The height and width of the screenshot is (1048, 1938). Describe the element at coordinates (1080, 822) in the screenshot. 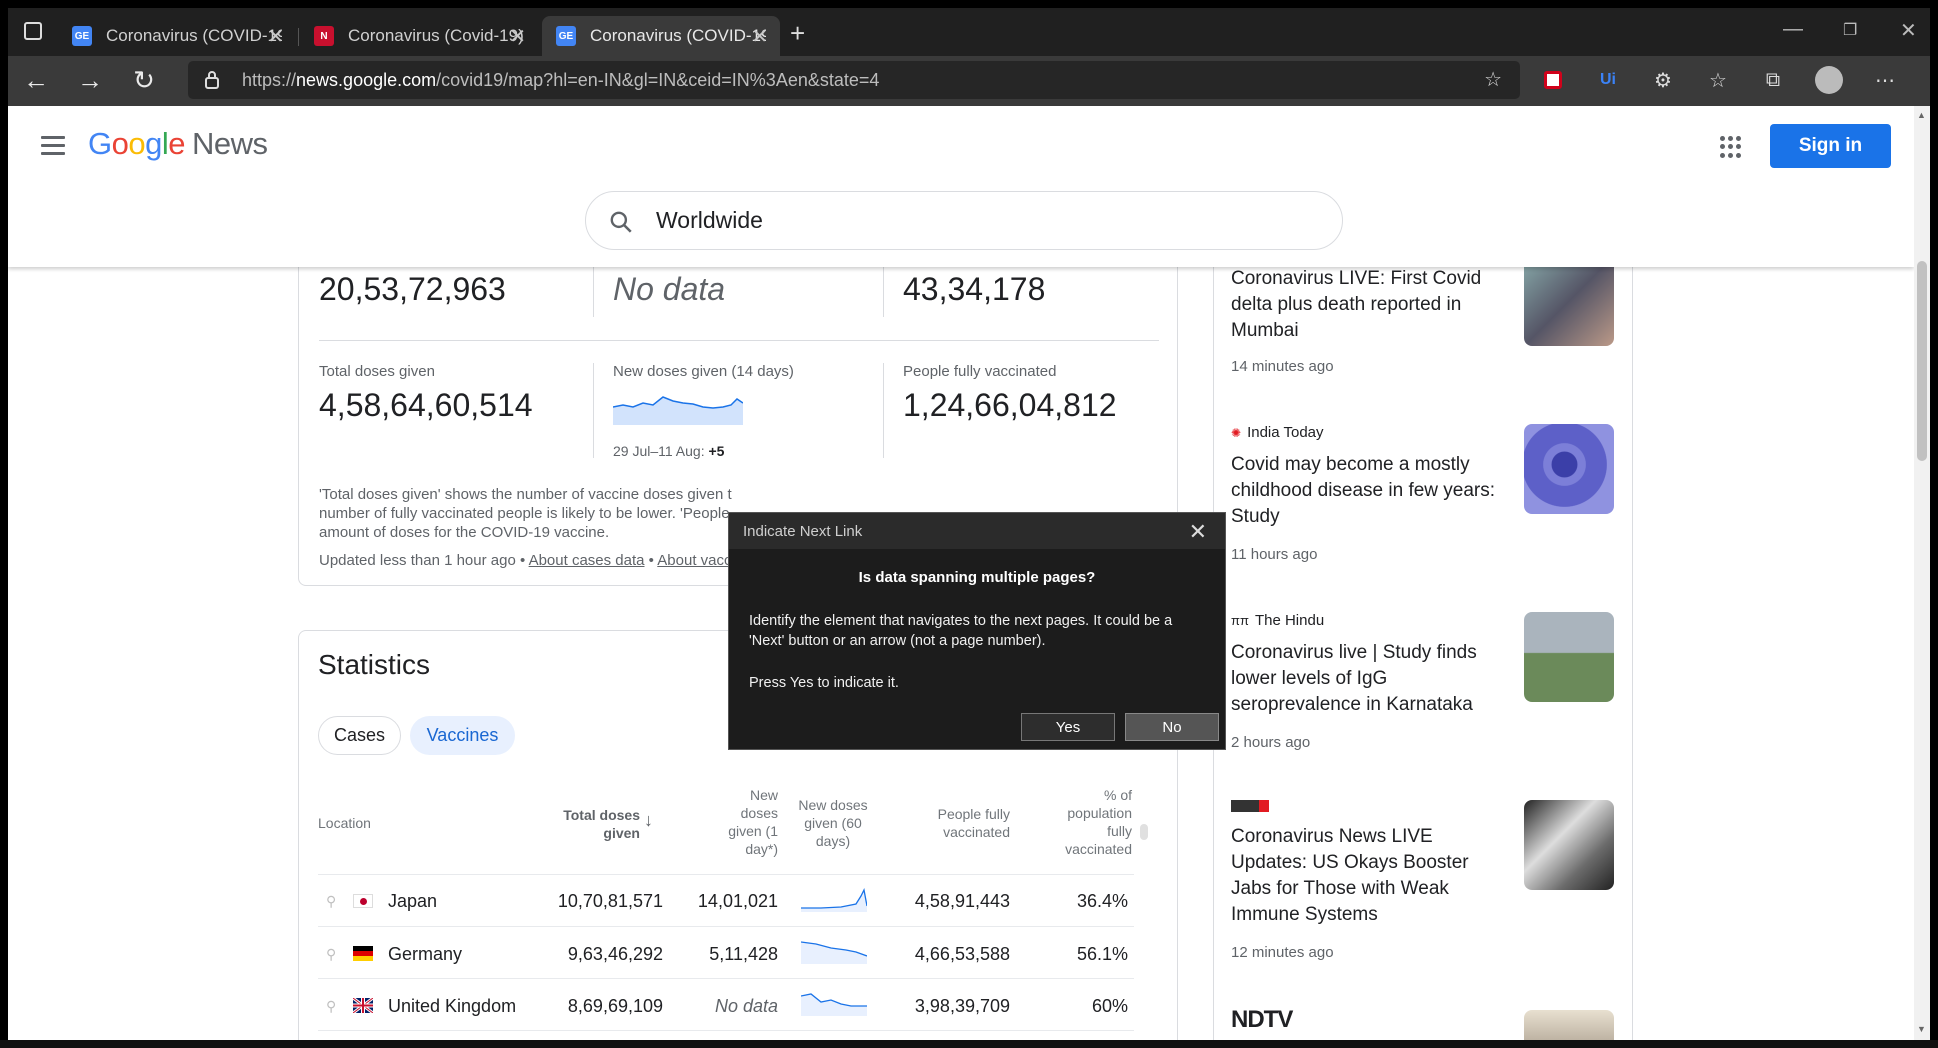

I see `col-pct-fully: % of population fully vaccinated` at that location.